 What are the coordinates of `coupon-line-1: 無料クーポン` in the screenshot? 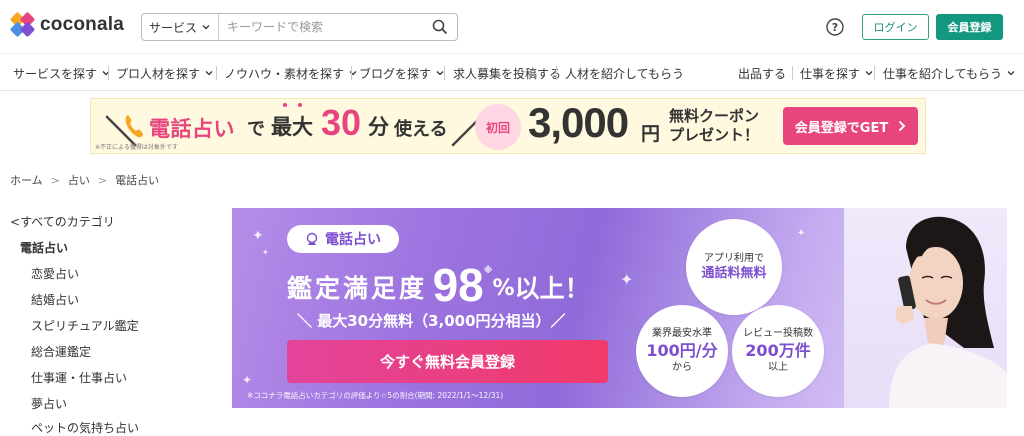 It's located at (714, 116).